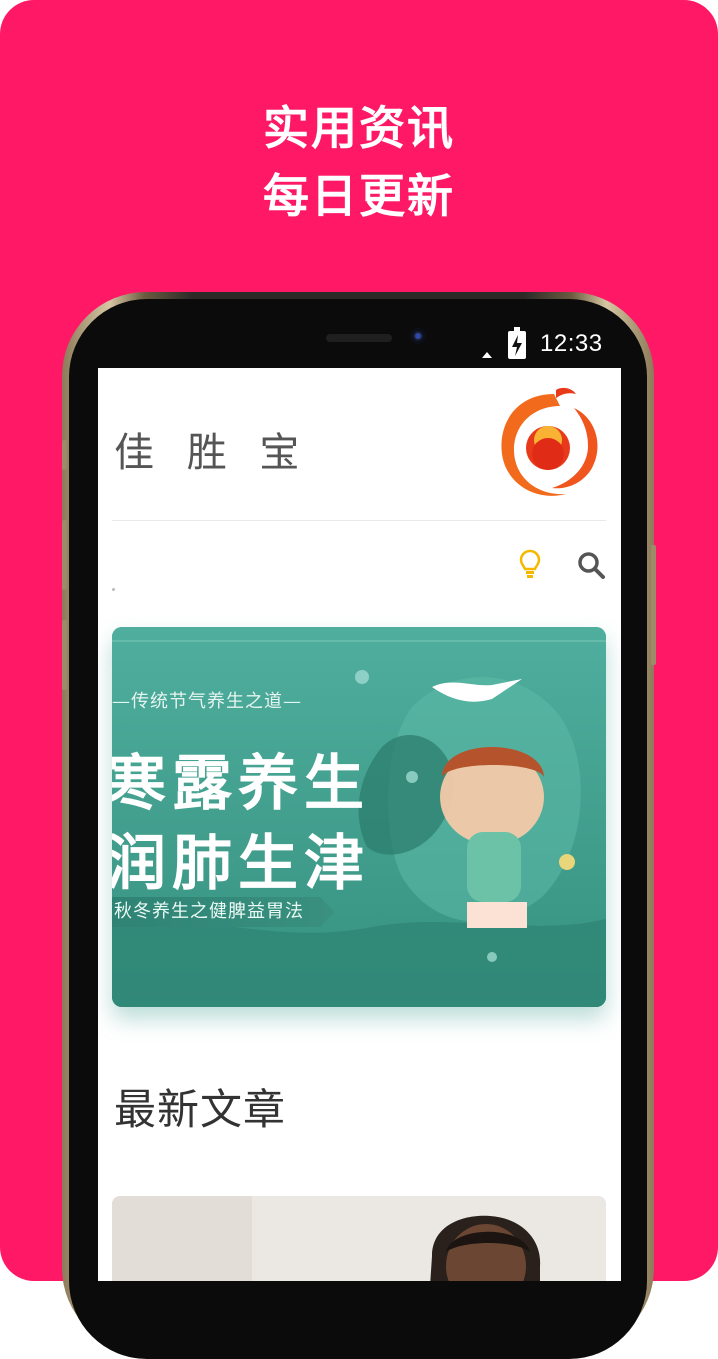 Image resolution: width=718 pixels, height=1359 pixels. Describe the element at coordinates (359, 196) in the screenshot. I see `promo-headline-2: 每日更新` at that location.